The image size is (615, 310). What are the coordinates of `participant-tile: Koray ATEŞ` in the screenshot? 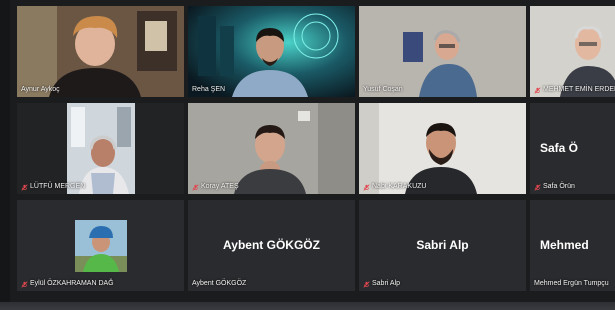 It's located at (271, 148).